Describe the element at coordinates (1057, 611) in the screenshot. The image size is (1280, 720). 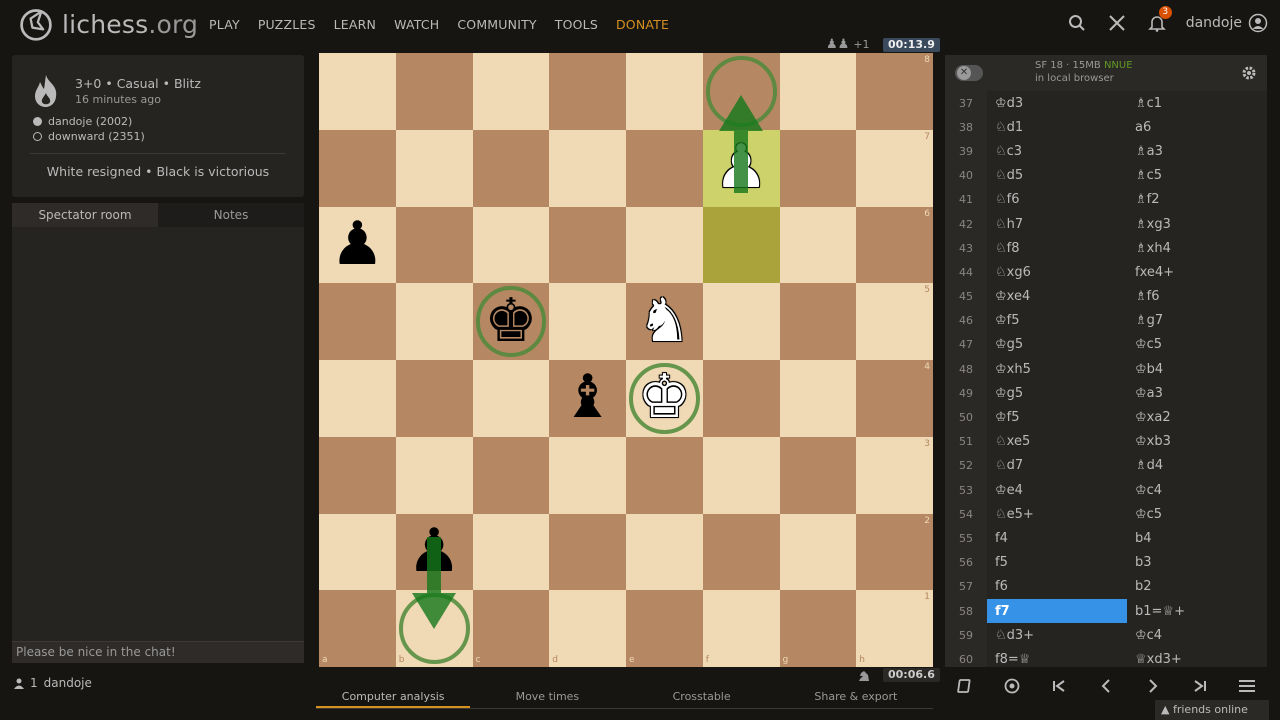
I see `move-white: f7` at that location.